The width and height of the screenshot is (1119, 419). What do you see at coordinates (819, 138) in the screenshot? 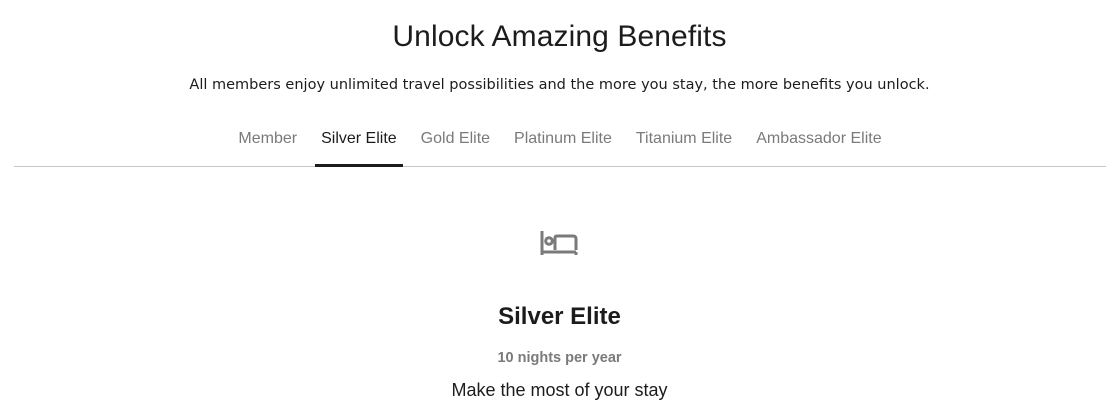
I see `tab-label: Ambassador Elite` at bounding box center [819, 138].